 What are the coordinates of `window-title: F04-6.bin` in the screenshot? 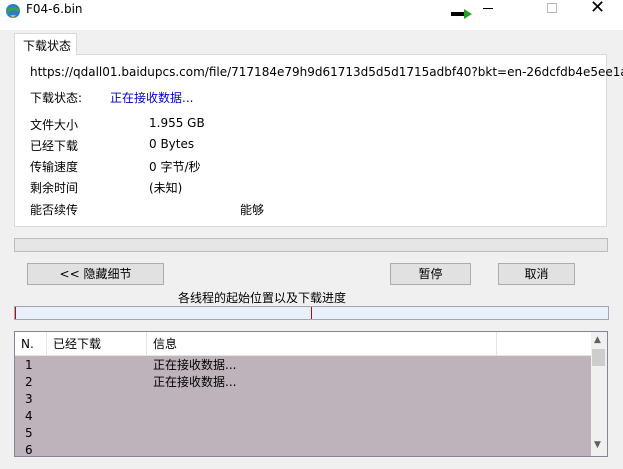 It's located at (54, 9).